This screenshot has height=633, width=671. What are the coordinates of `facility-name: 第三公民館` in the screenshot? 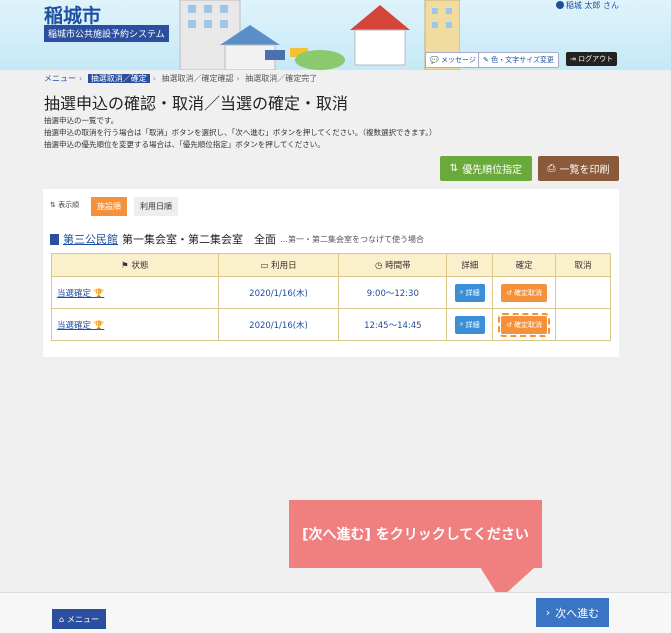 It's located at (90, 239).